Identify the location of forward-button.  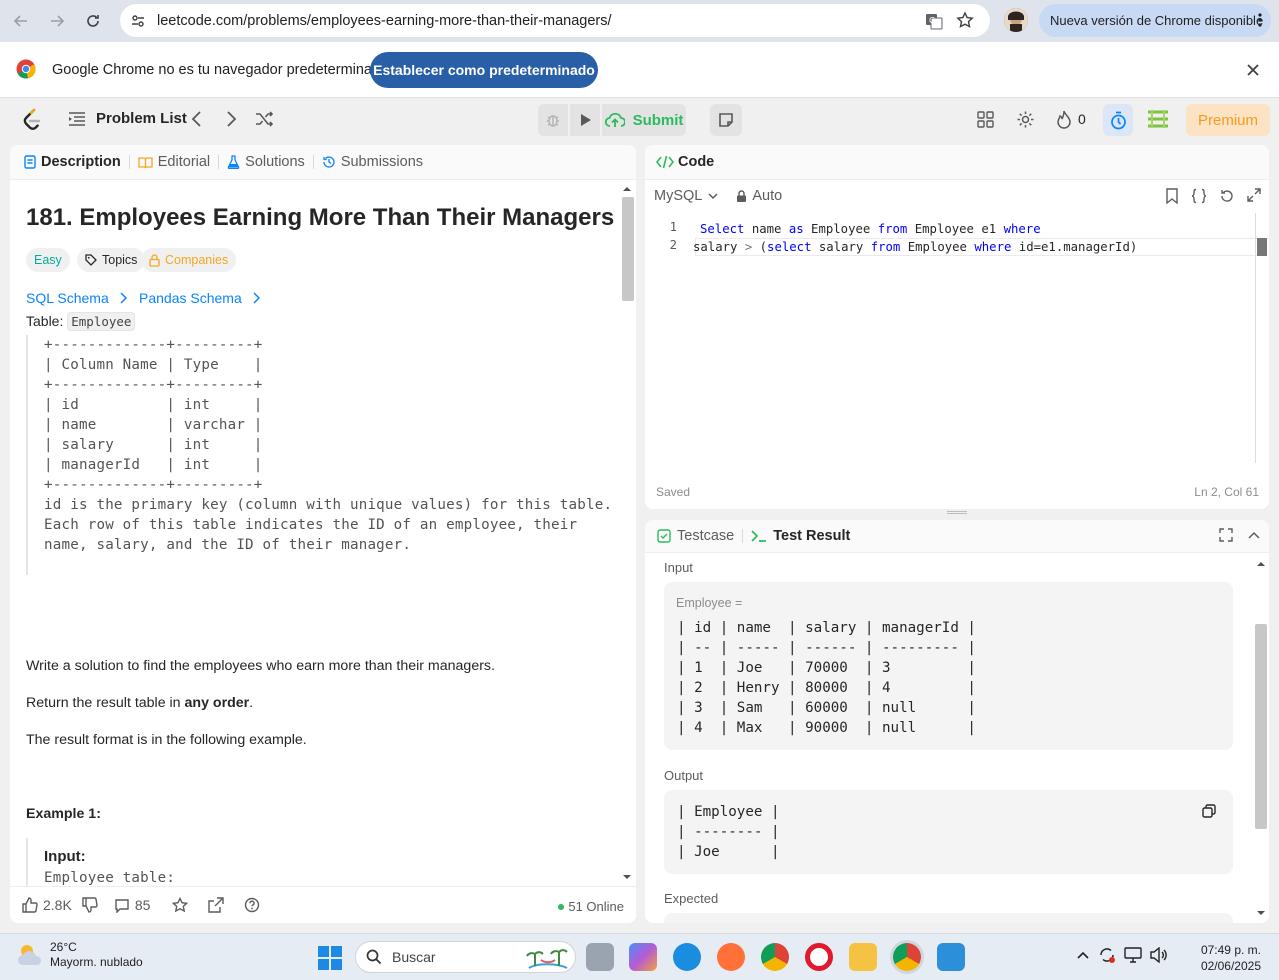
(57, 21).